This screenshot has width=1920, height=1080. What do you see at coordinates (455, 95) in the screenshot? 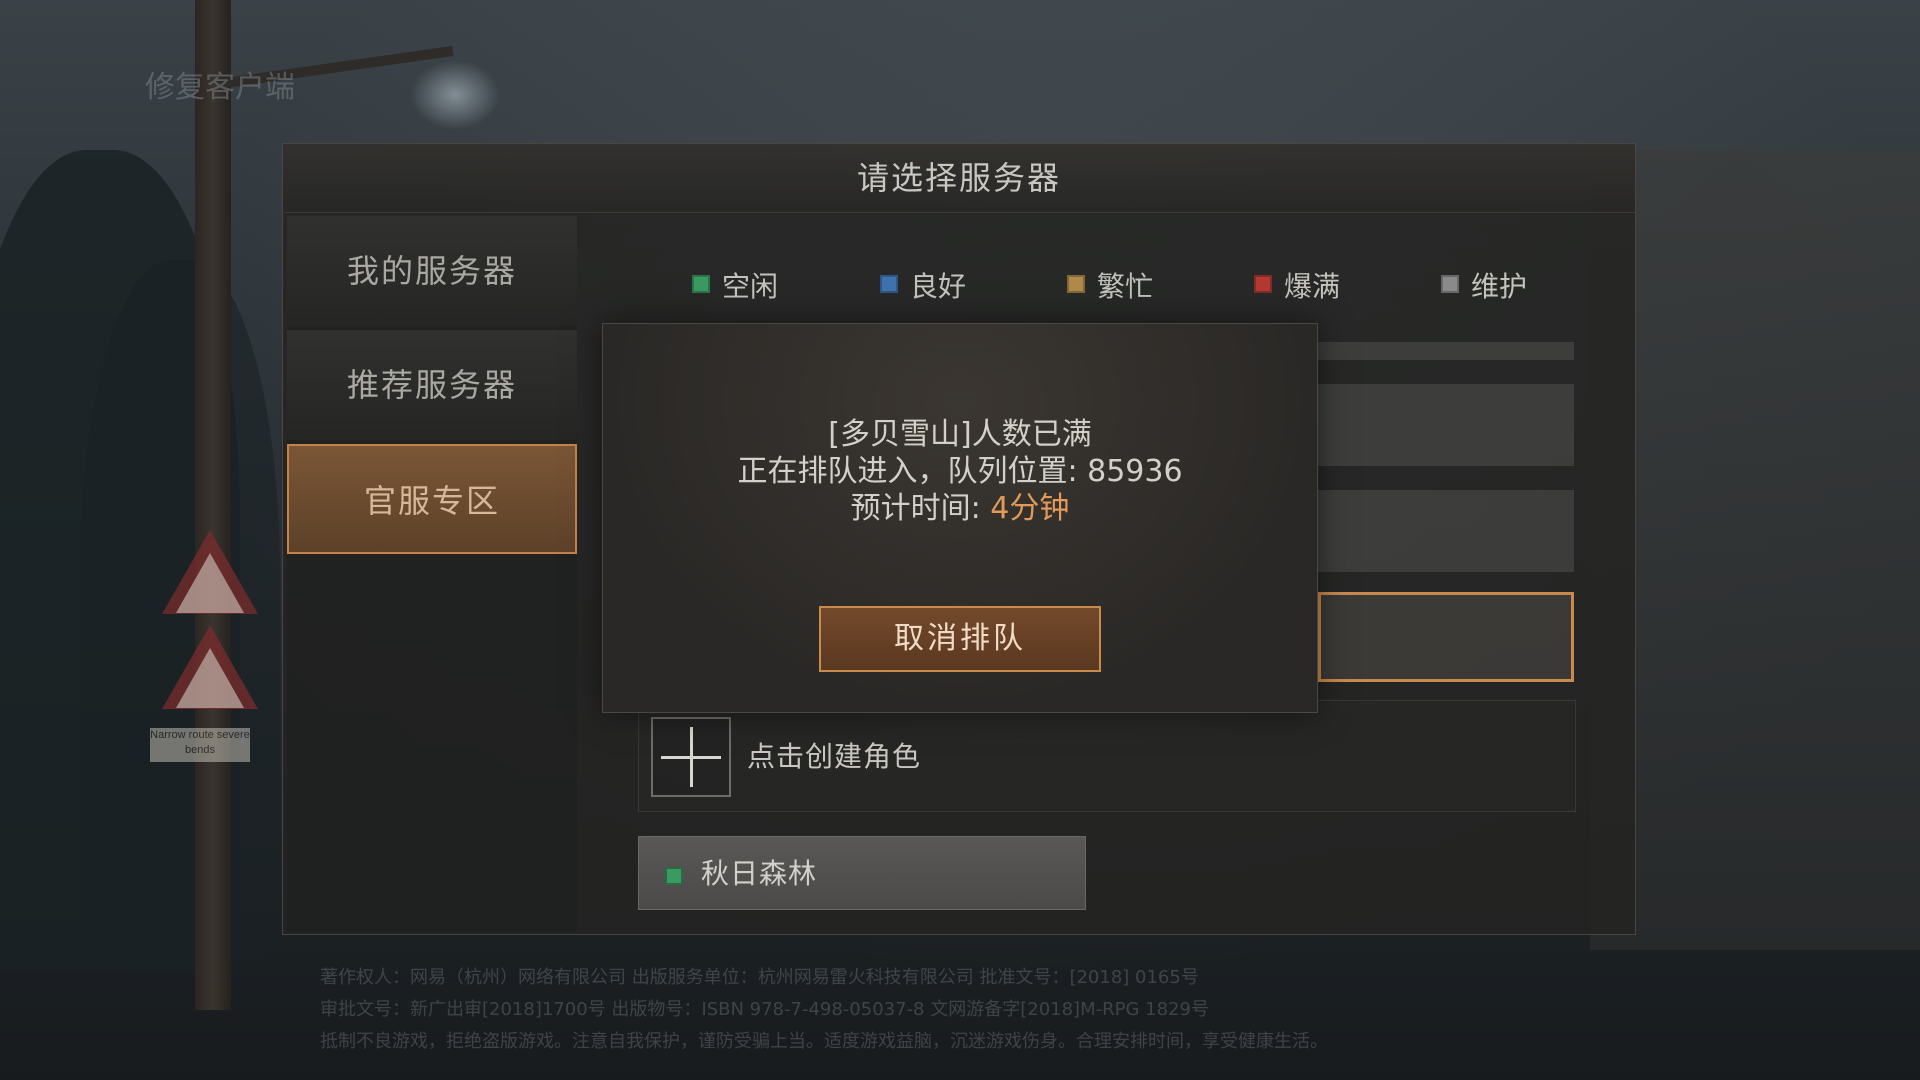
I see `street-lamp-glow` at bounding box center [455, 95].